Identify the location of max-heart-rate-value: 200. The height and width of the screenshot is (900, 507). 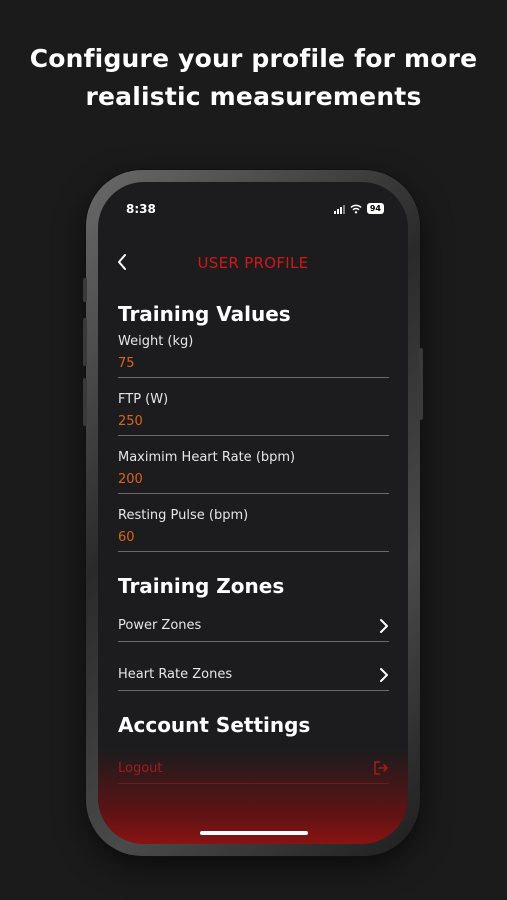
(253, 479).